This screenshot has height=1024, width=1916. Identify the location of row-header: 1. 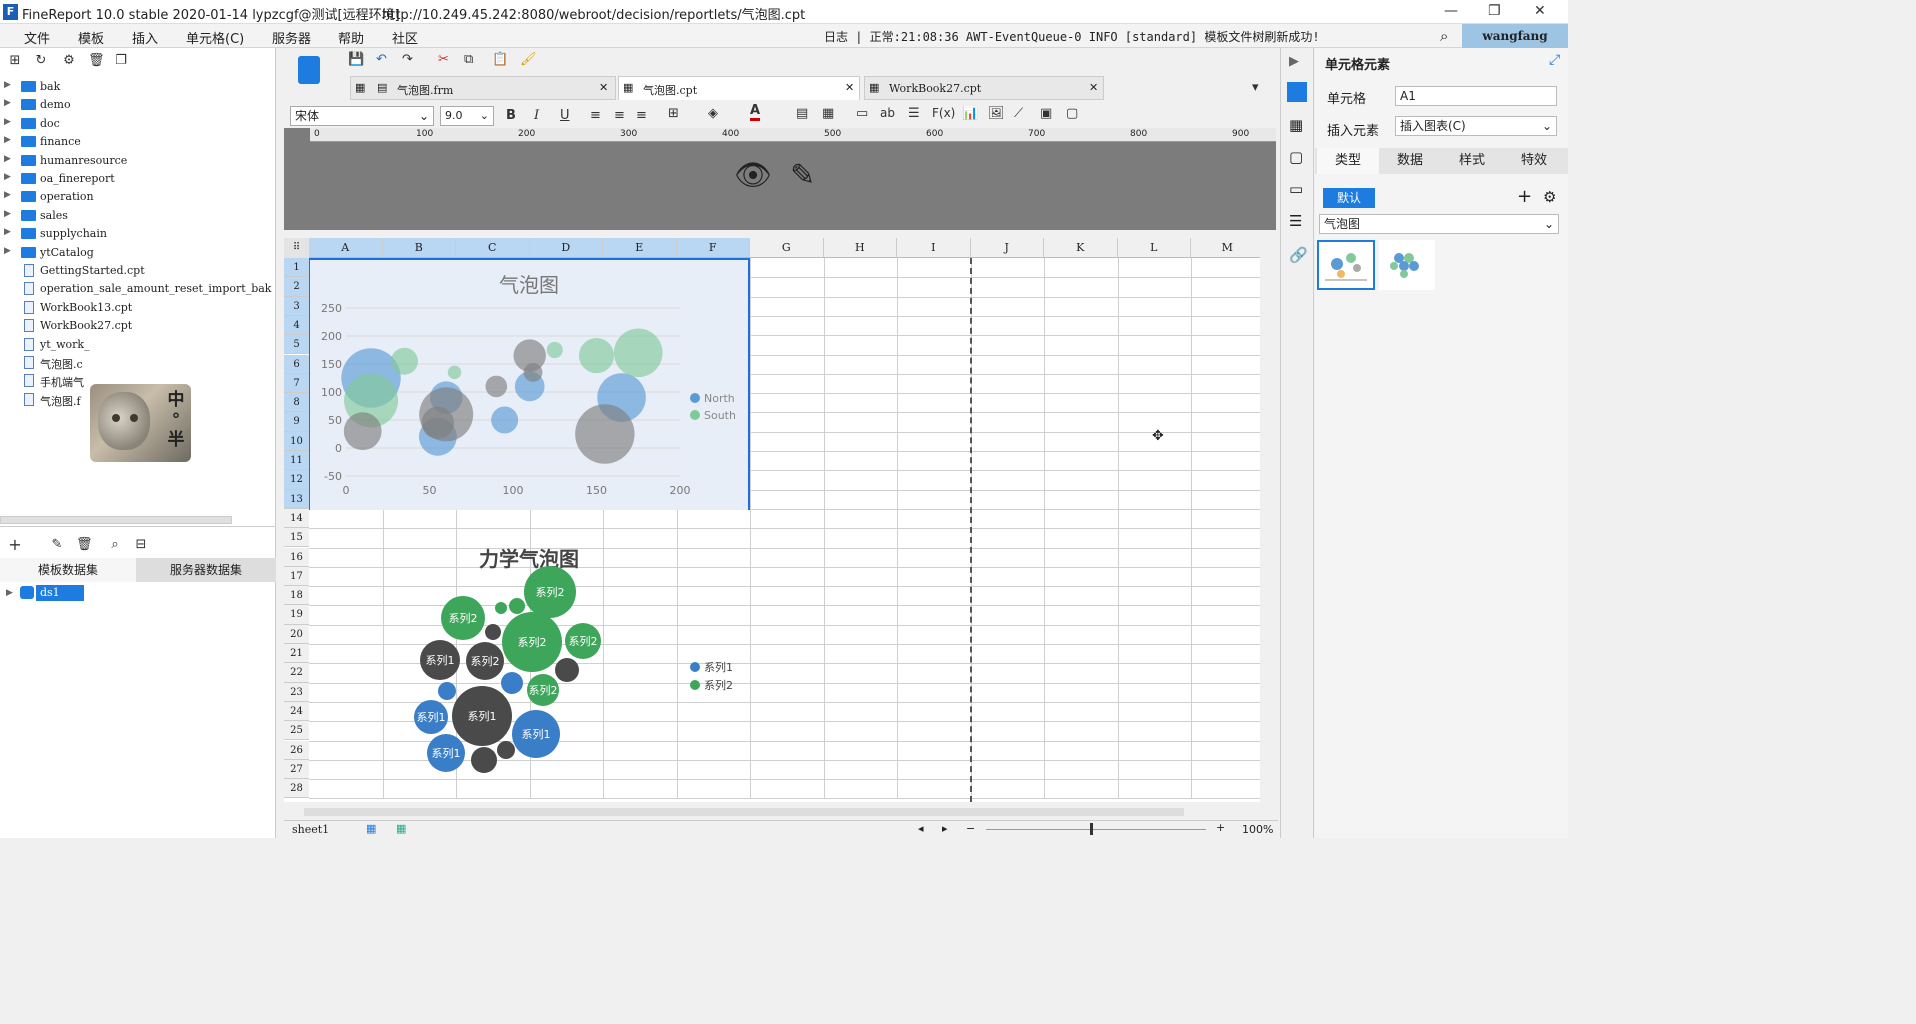
(296, 268).